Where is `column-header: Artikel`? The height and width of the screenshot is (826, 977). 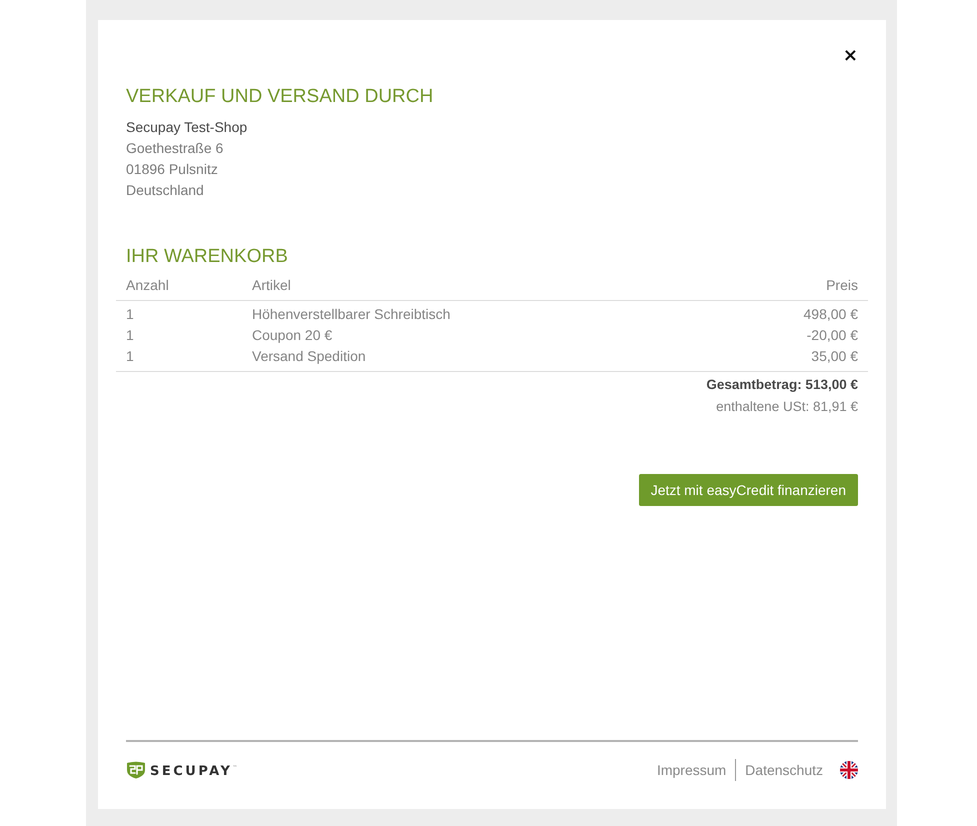 column-header: Artikel is located at coordinates (271, 285).